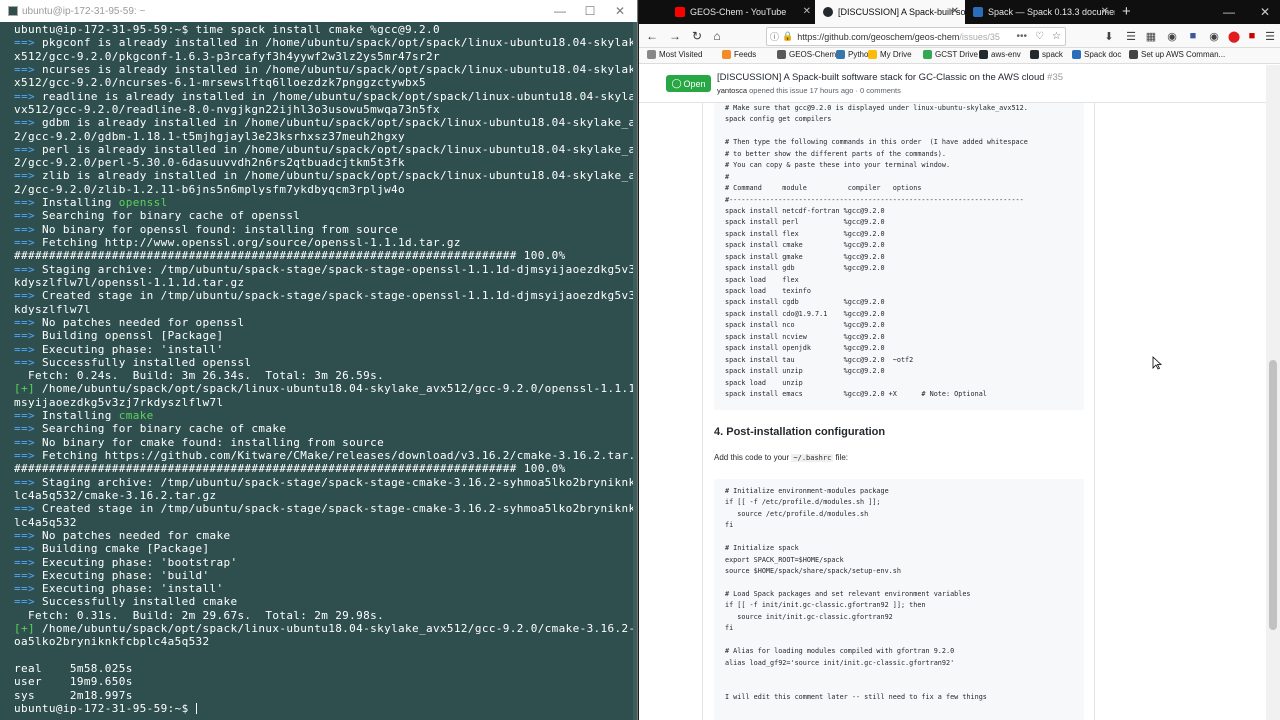 The width and height of the screenshot is (1280, 720). Describe the element at coordinates (73, 668) in the screenshot. I see `terminal-text: real 5m58.025s` at that location.